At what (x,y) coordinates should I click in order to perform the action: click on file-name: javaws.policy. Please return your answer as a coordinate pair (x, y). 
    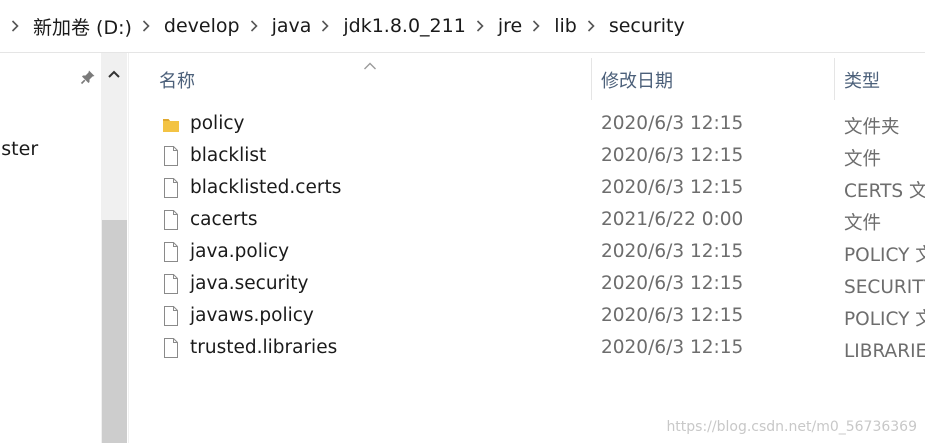
    Looking at the image, I should click on (252, 315).